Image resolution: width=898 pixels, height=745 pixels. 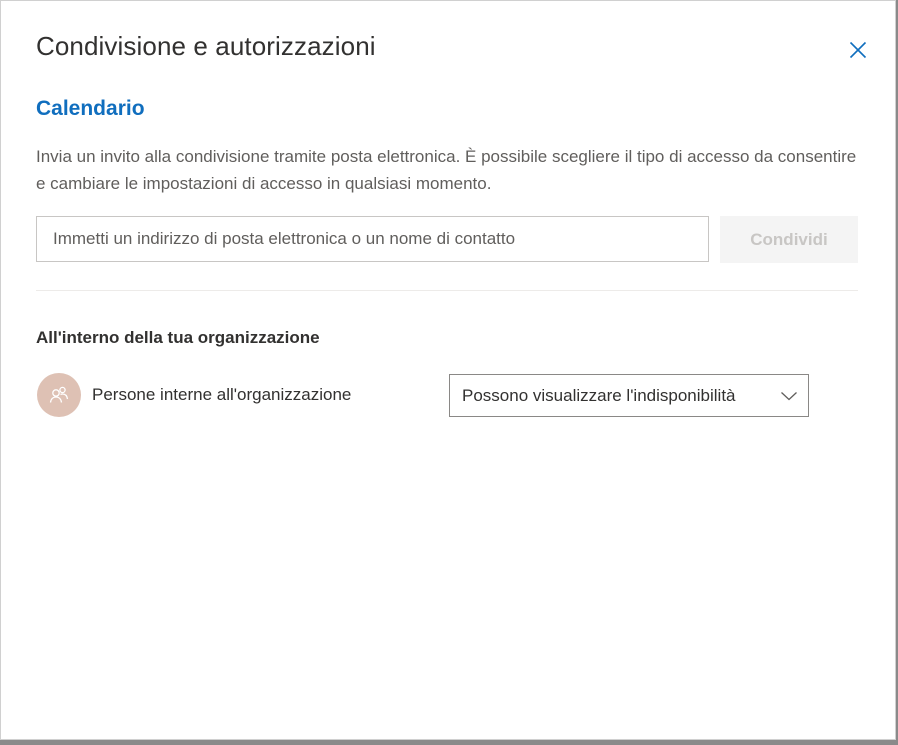 What do you see at coordinates (222, 394) in the screenshot?
I see `member-label: Persone interne all'organizzazione` at bounding box center [222, 394].